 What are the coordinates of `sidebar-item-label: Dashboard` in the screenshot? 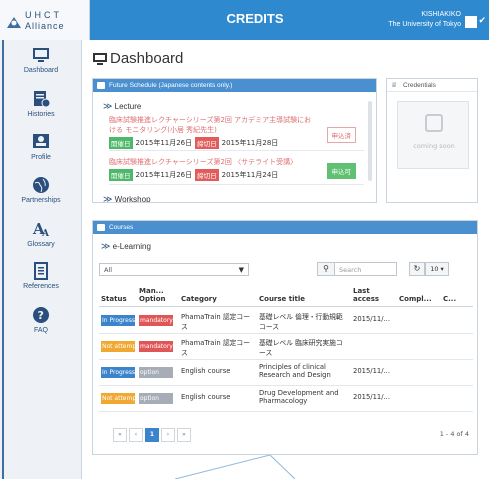 It's located at (41, 70).